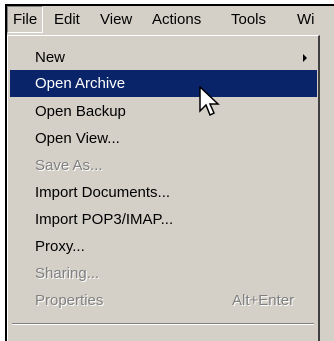 This screenshot has height=341, width=334. Describe the element at coordinates (80, 83) in the screenshot. I see `menu-item-label: Open Archive` at that location.